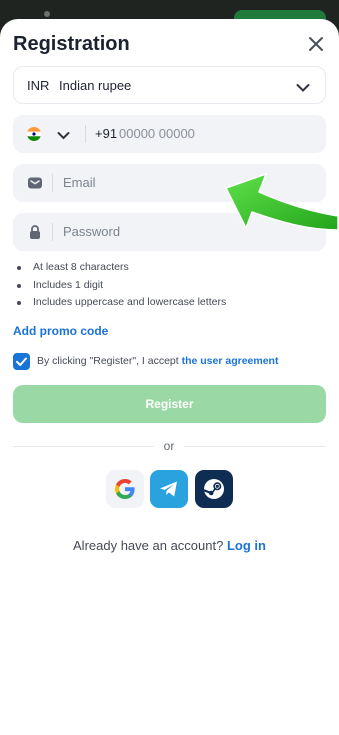  Describe the element at coordinates (316, 44) in the screenshot. I see `close-icon` at that location.